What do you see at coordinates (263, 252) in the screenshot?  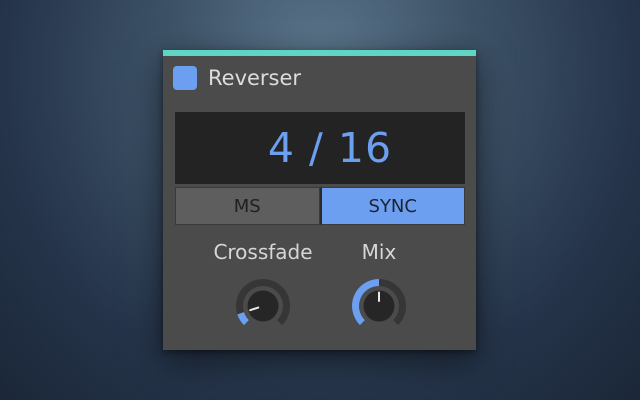 I see `crossfade-label: Crossfade` at bounding box center [263, 252].